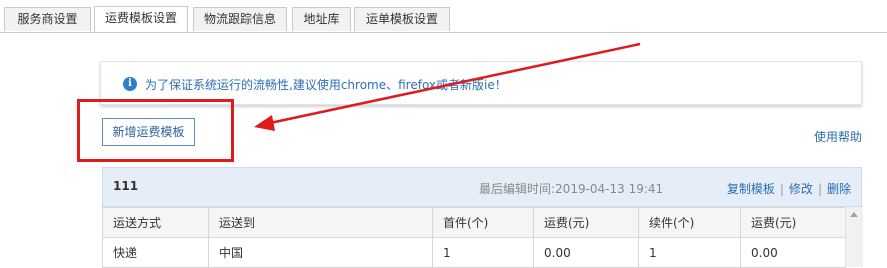 The width and height of the screenshot is (887, 268). Describe the element at coordinates (689, 222) in the screenshot. I see `col-additional-items: 续件(个)` at that location.